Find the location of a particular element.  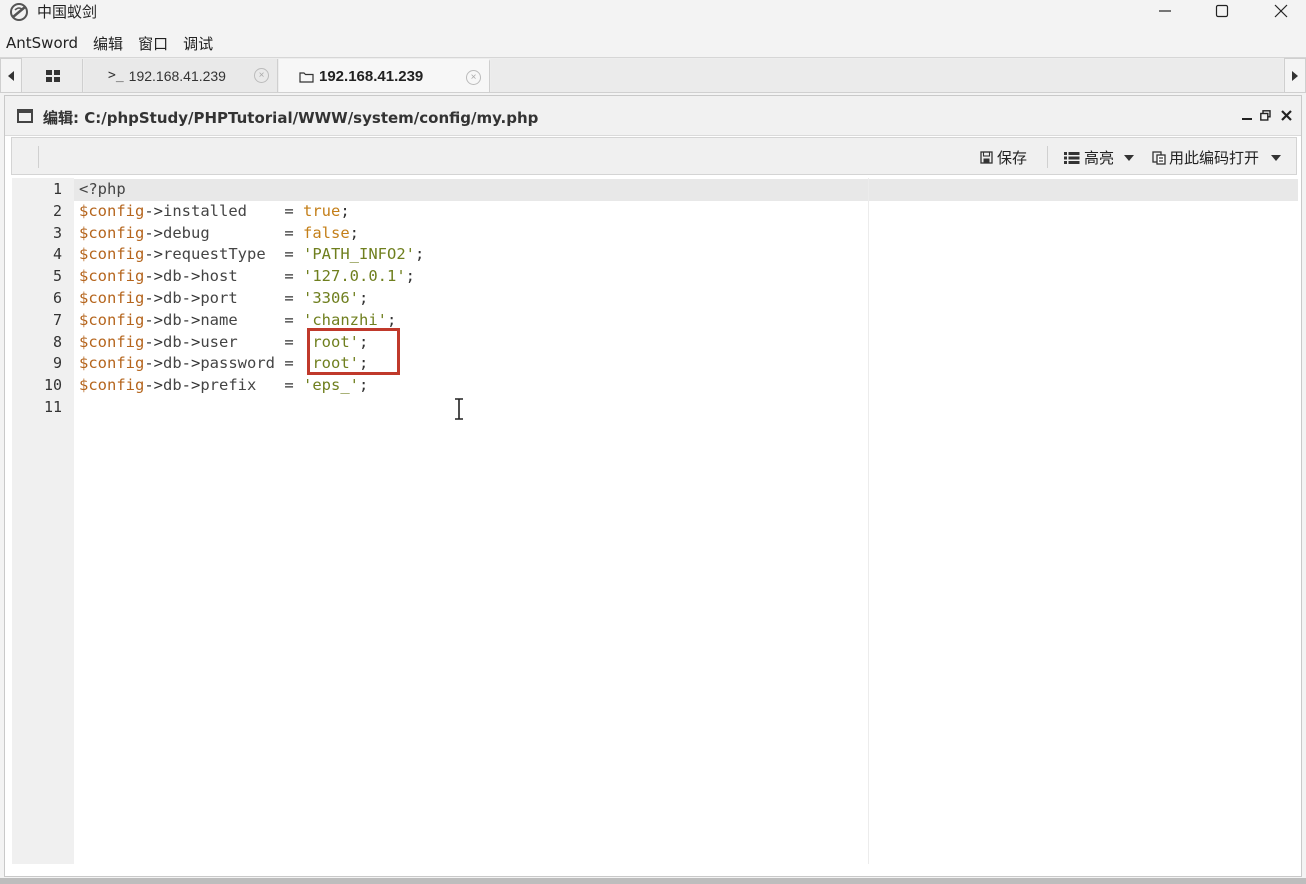

tab-file-manager-label: 192.168.41.239 is located at coordinates (371, 76).